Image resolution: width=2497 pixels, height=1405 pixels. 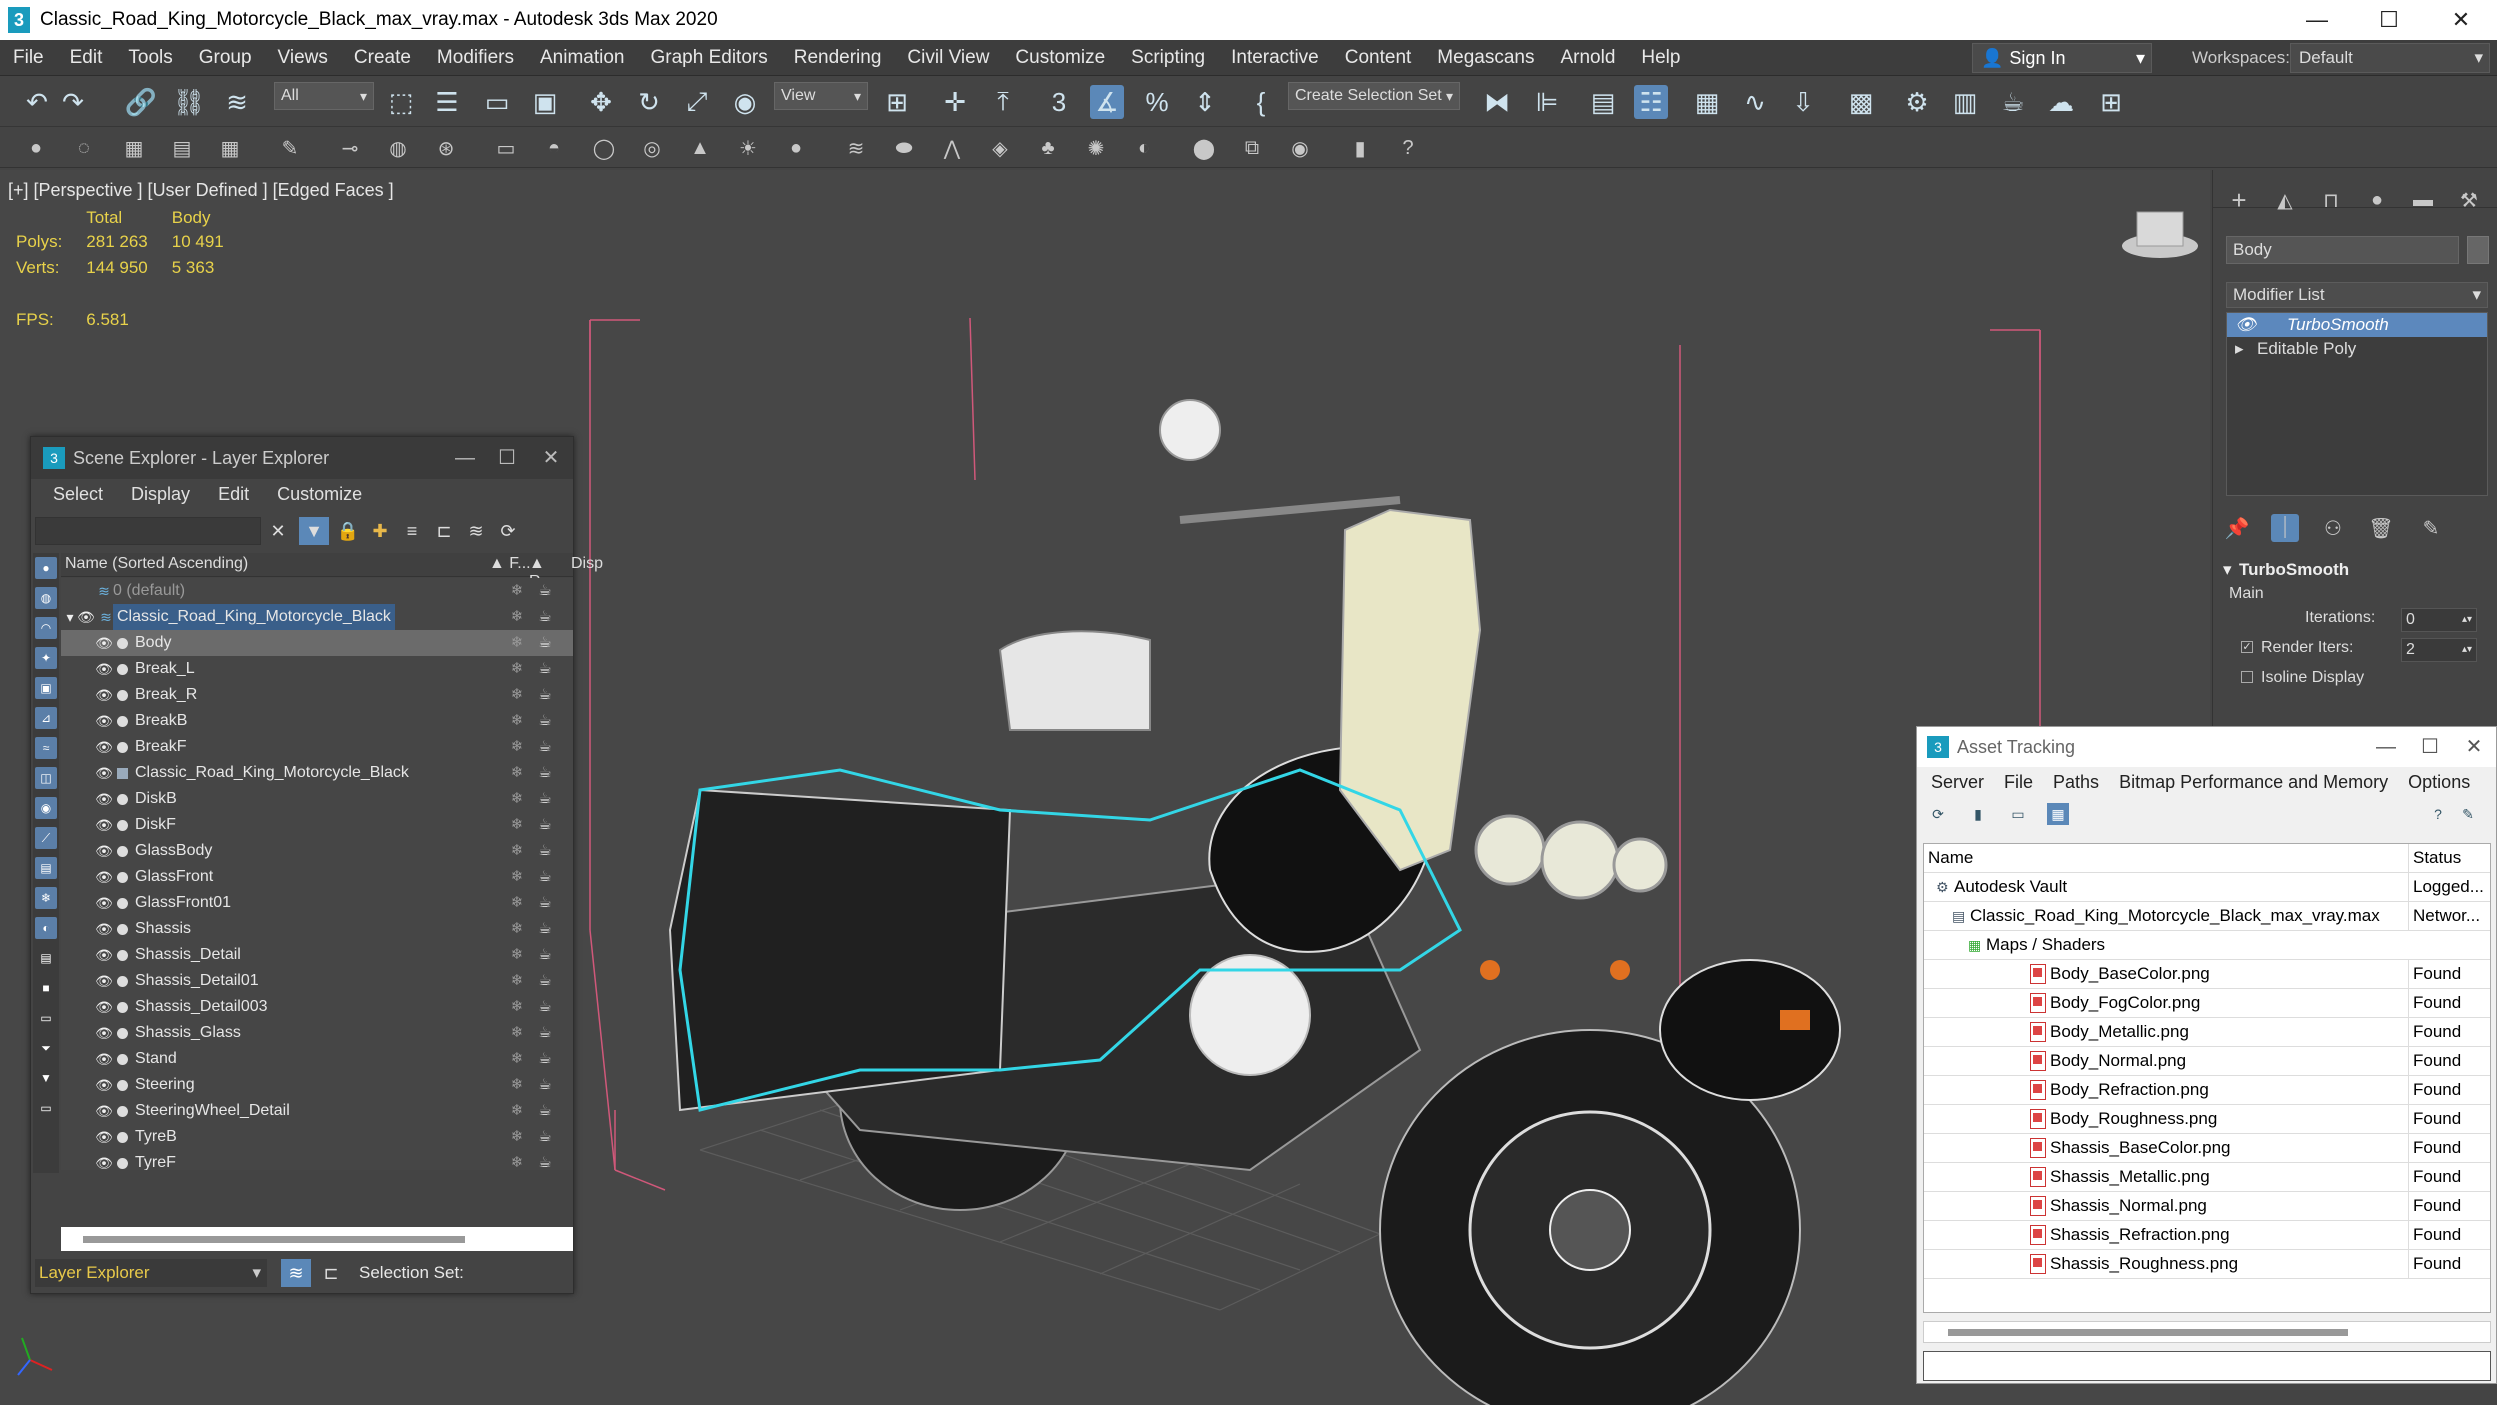 I want to click on scene-object-row: 👁 GlassFront ❄ ☕, so click(x=317, y=877).